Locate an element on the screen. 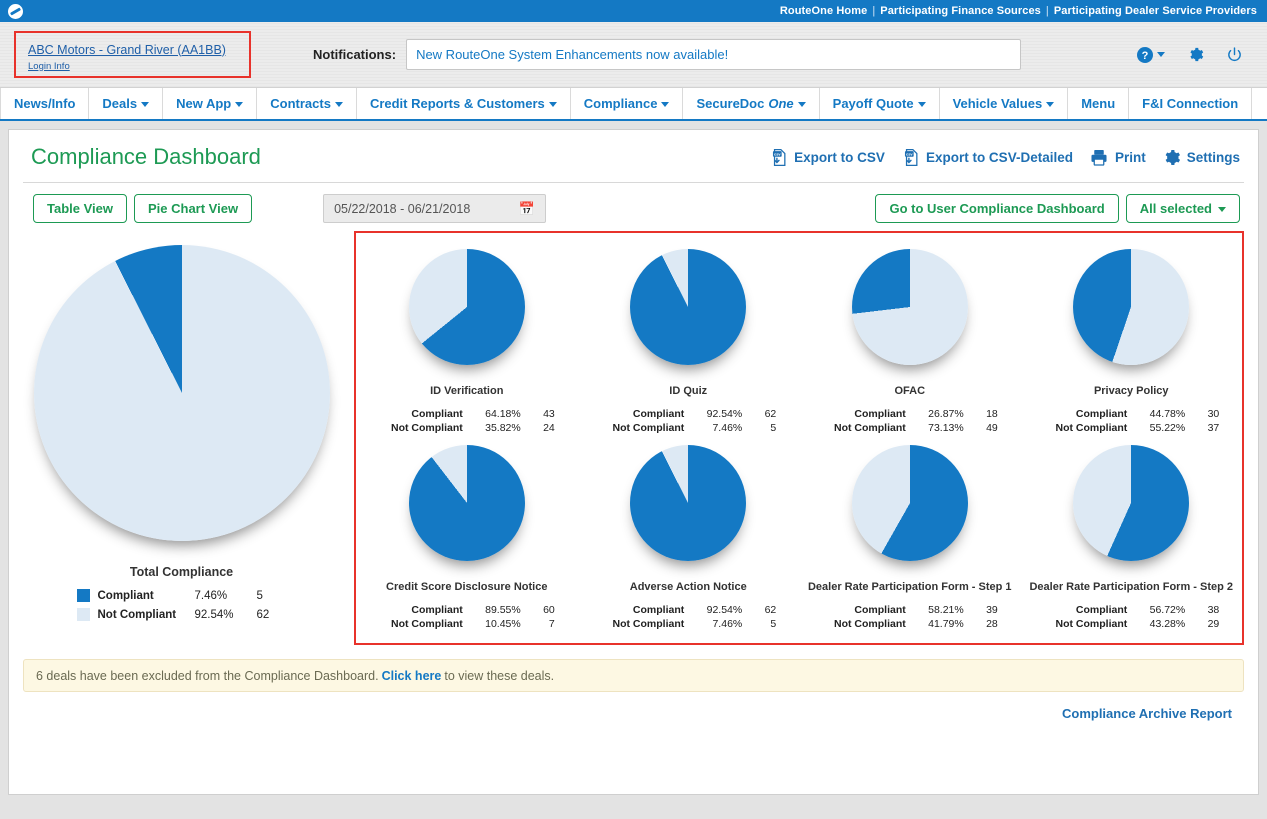 The width and height of the screenshot is (1267, 819). nav-news-info: News/Info is located at coordinates (45, 103).